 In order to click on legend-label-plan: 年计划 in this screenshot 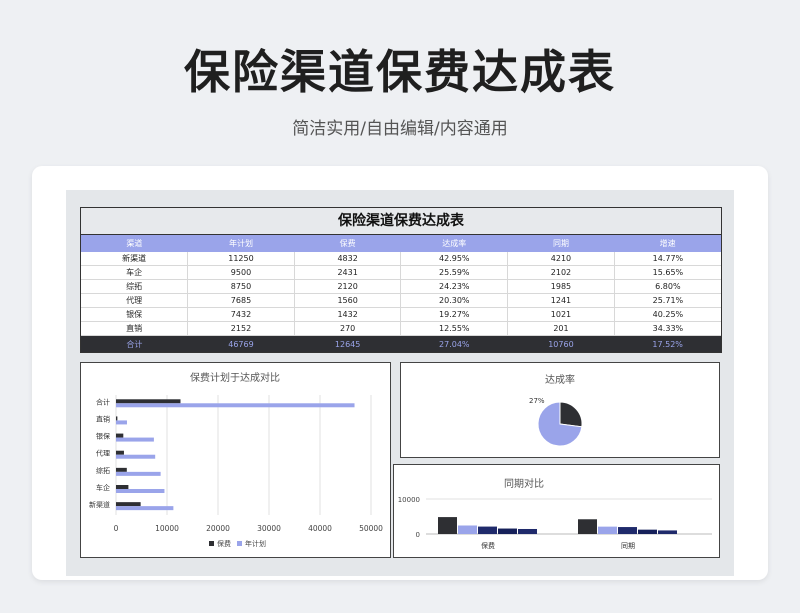, I will do `click(255, 543)`.